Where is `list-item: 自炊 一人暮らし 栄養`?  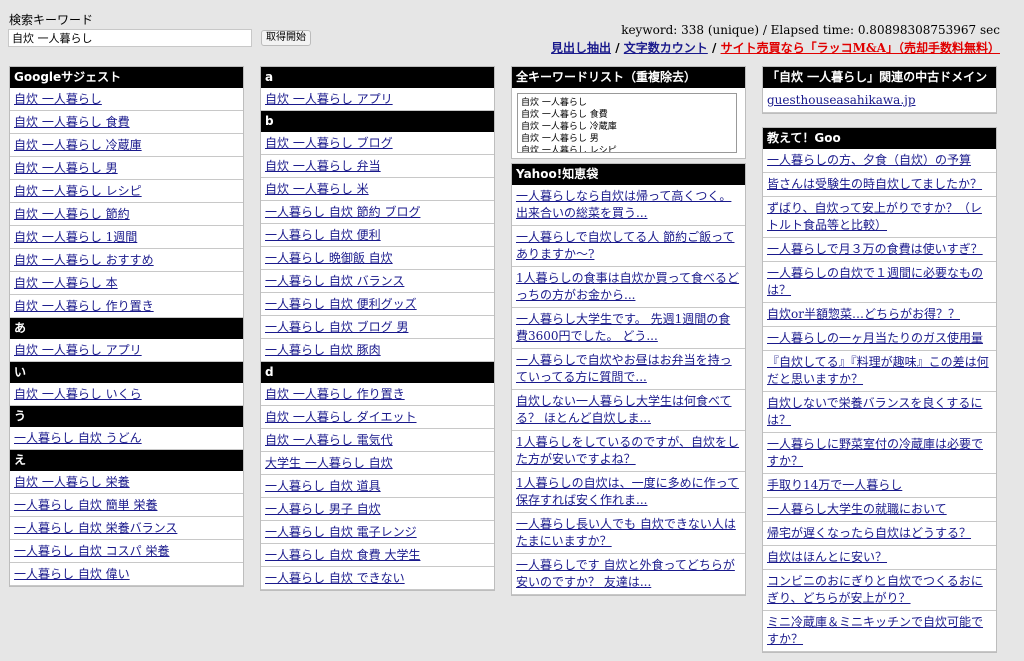 list-item: 自炊 一人暮らし 栄養 is located at coordinates (126, 482).